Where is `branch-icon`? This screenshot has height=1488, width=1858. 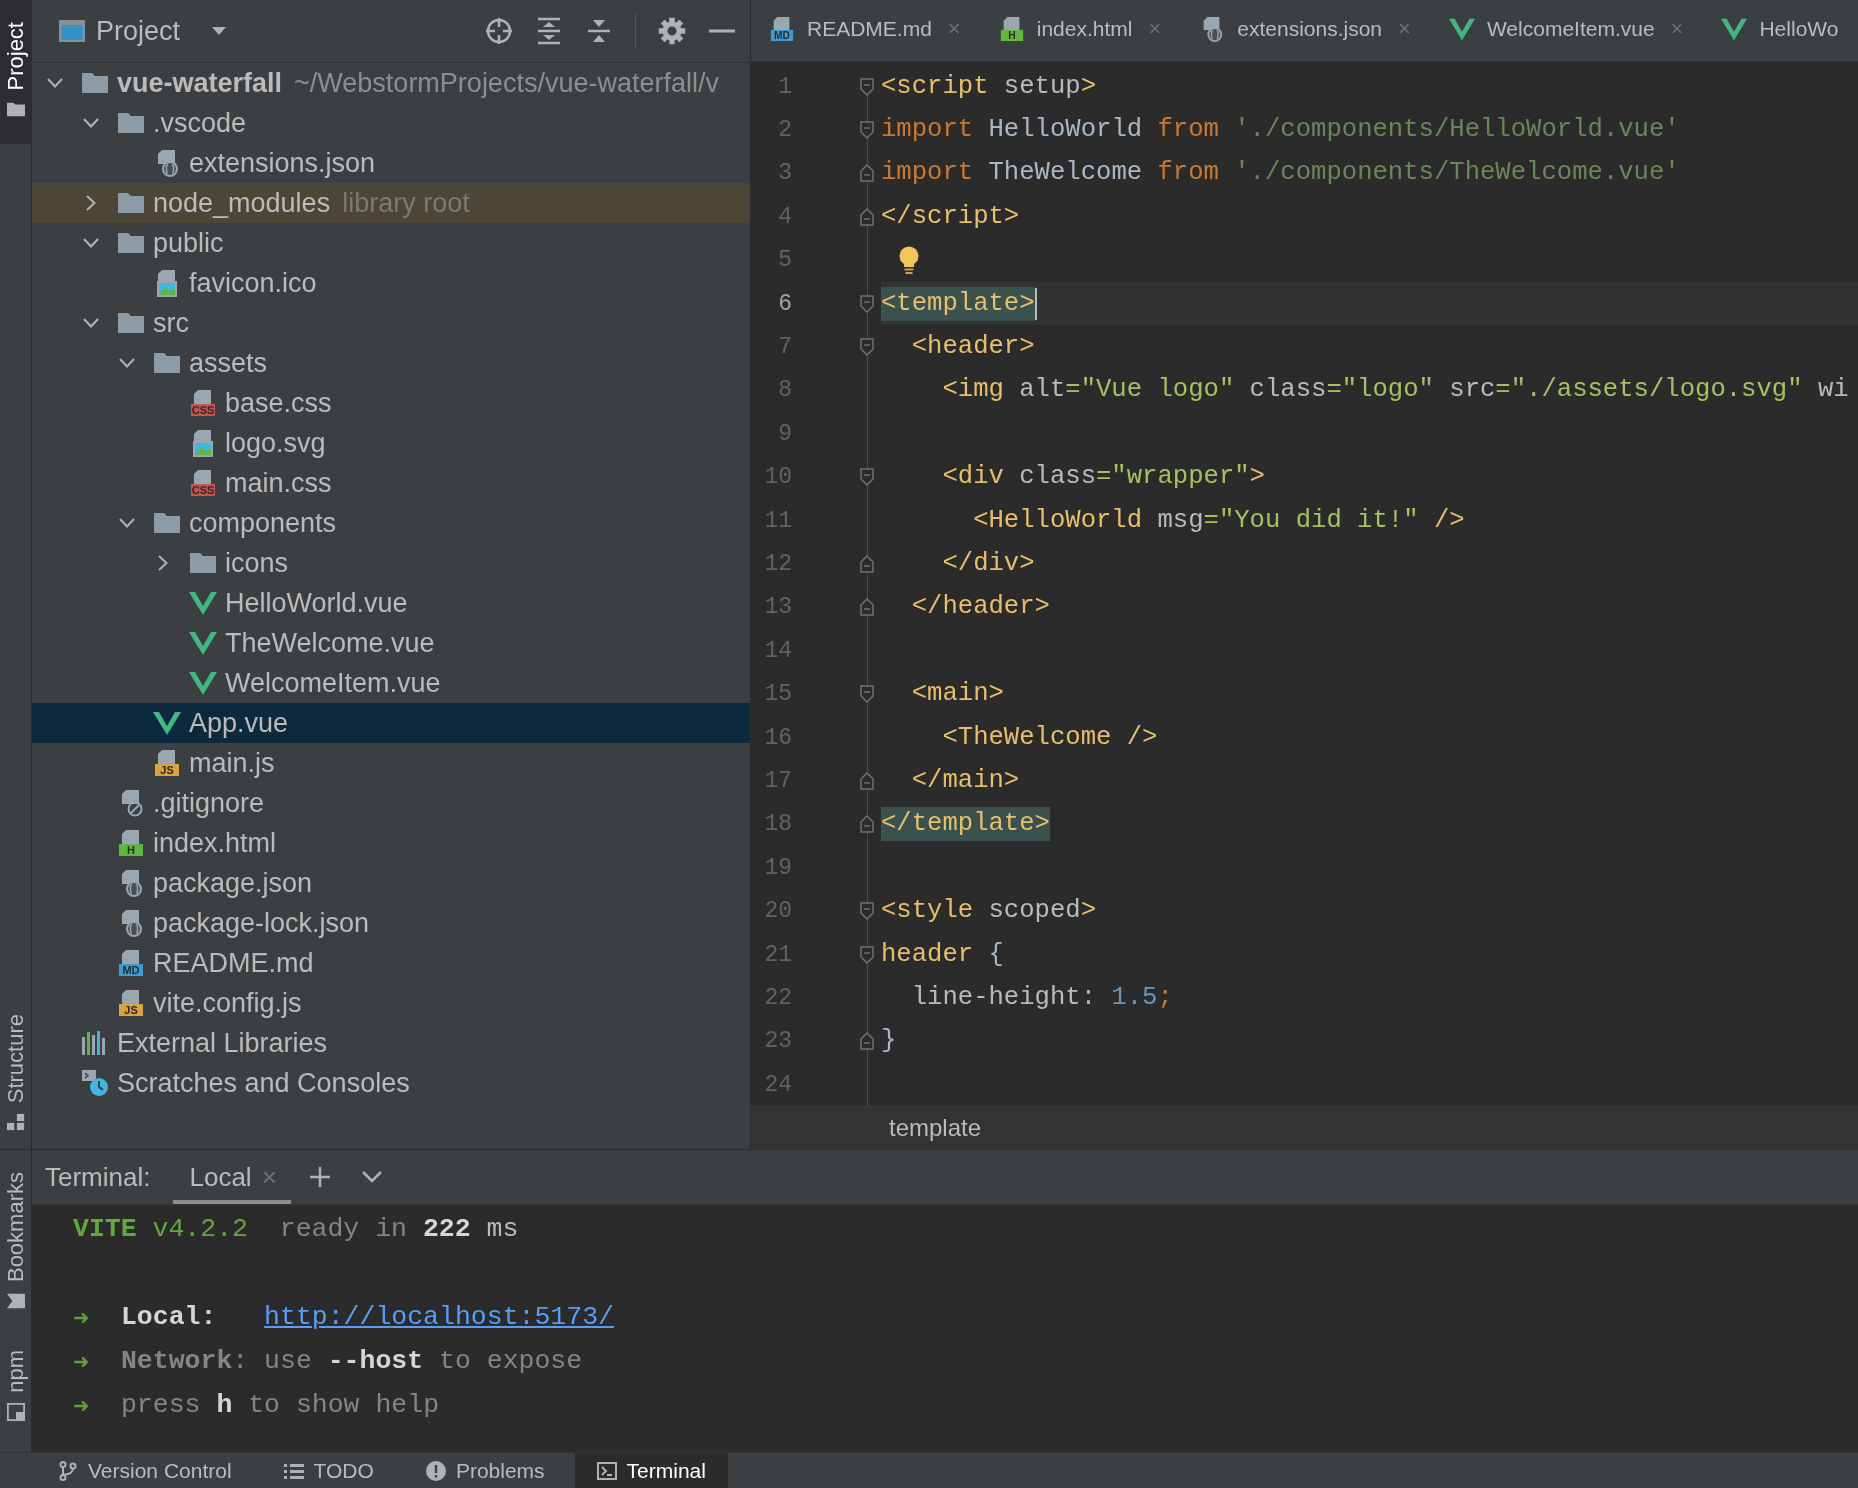 branch-icon is located at coordinates (68, 1470).